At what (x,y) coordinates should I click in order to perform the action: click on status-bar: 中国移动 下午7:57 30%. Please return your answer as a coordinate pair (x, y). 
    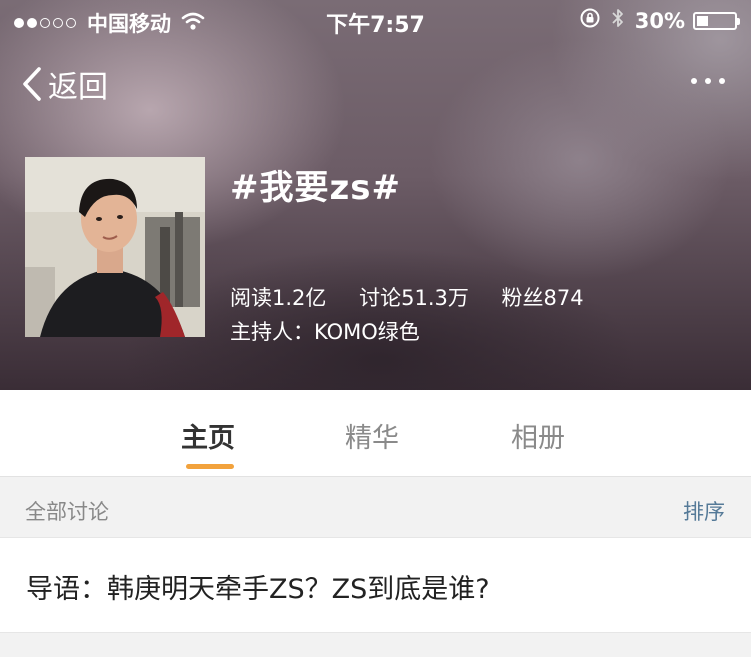
    Looking at the image, I should click on (375, 20).